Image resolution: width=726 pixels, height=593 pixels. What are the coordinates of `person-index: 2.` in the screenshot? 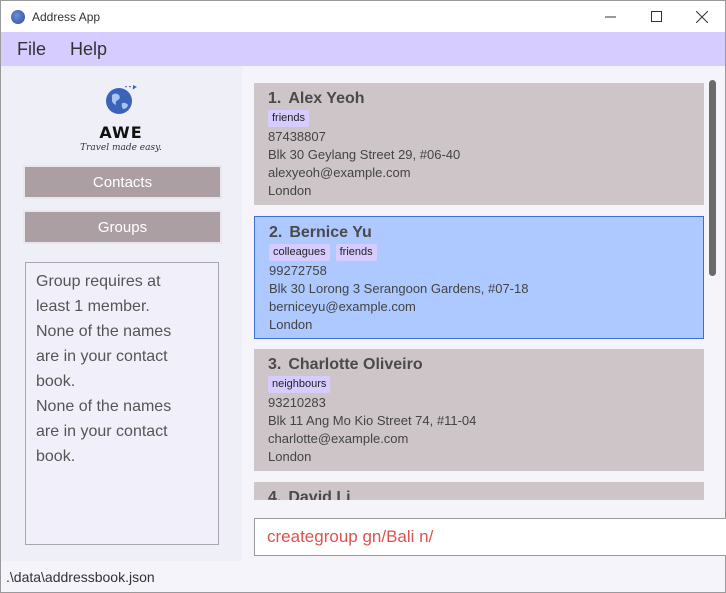 It's located at (276, 232).